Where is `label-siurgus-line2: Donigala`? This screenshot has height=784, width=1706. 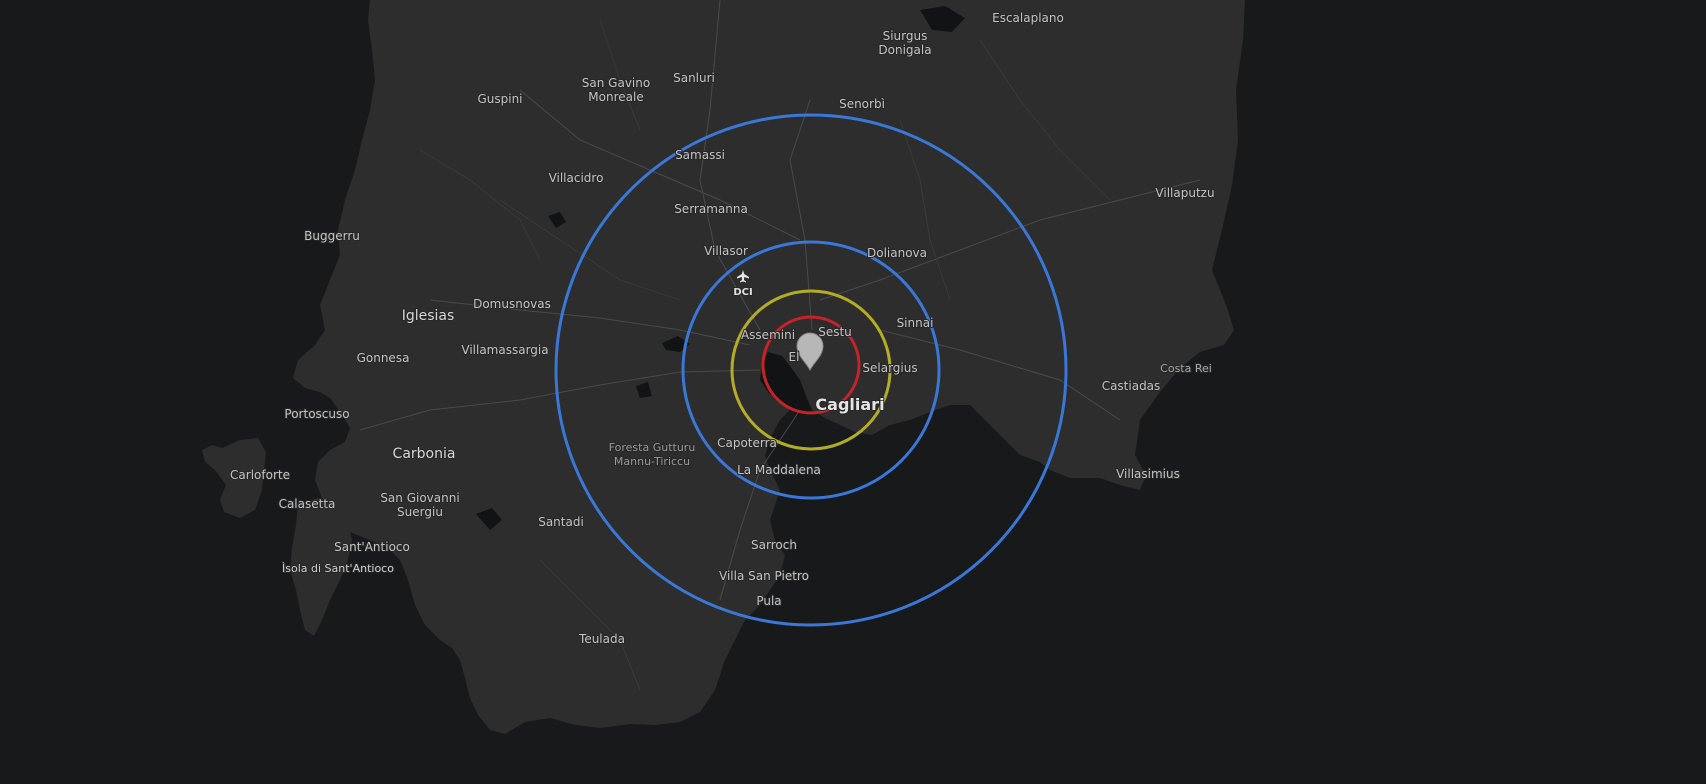 label-siurgus-line2: Donigala is located at coordinates (904, 50).